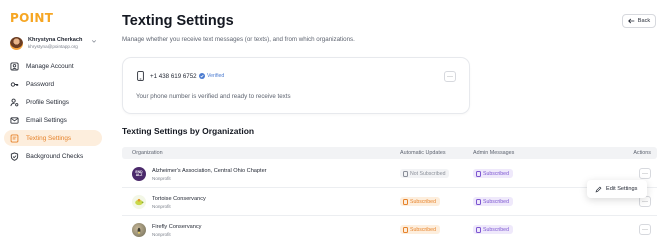  I want to click on verified-badge: Verified, so click(211, 76).